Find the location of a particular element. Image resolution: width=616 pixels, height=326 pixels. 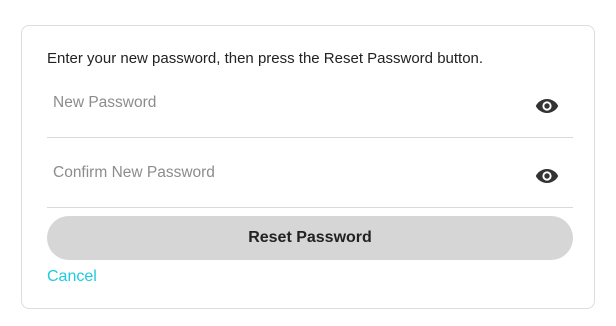

reset-password-button: Reset Password is located at coordinates (310, 238).